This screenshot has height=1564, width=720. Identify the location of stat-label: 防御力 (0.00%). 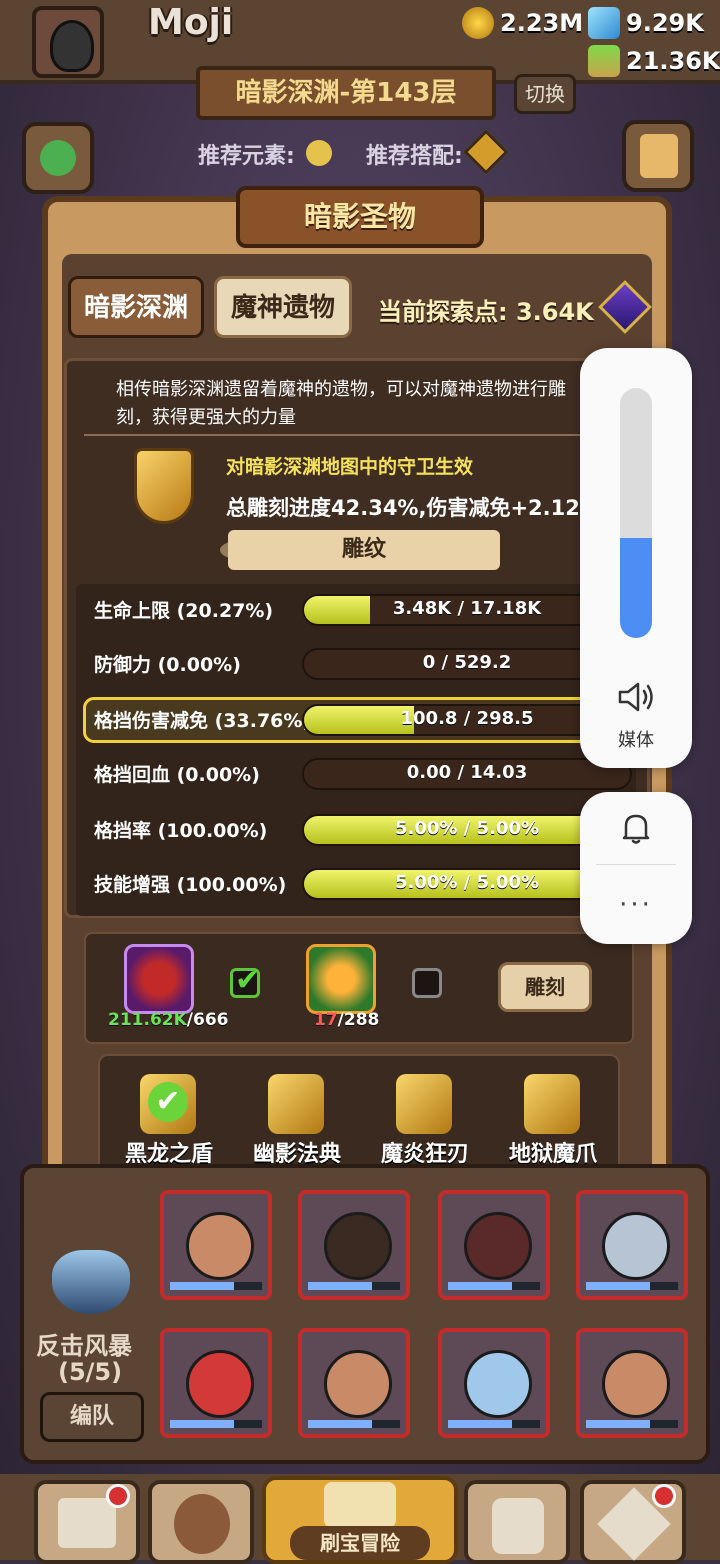
(167, 665).